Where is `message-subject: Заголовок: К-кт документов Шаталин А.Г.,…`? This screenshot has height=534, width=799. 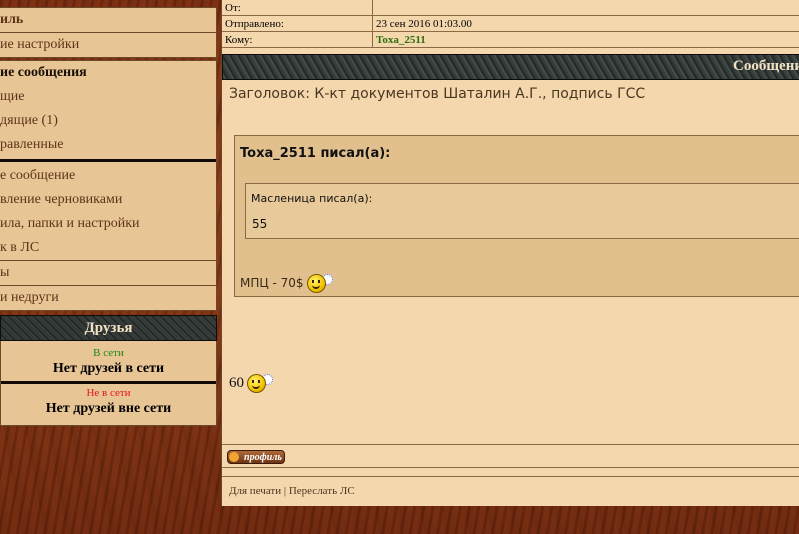
message-subject: Заголовок: К-кт документов Шаталин А.Г.,… is located at coordinates (437, 94).